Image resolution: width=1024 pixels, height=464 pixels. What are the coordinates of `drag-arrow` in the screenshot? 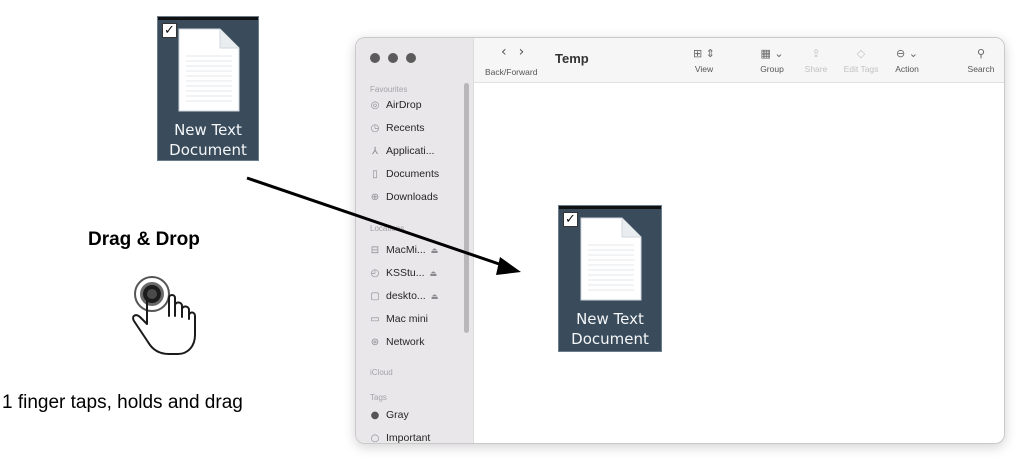 It's located at (383, 225).